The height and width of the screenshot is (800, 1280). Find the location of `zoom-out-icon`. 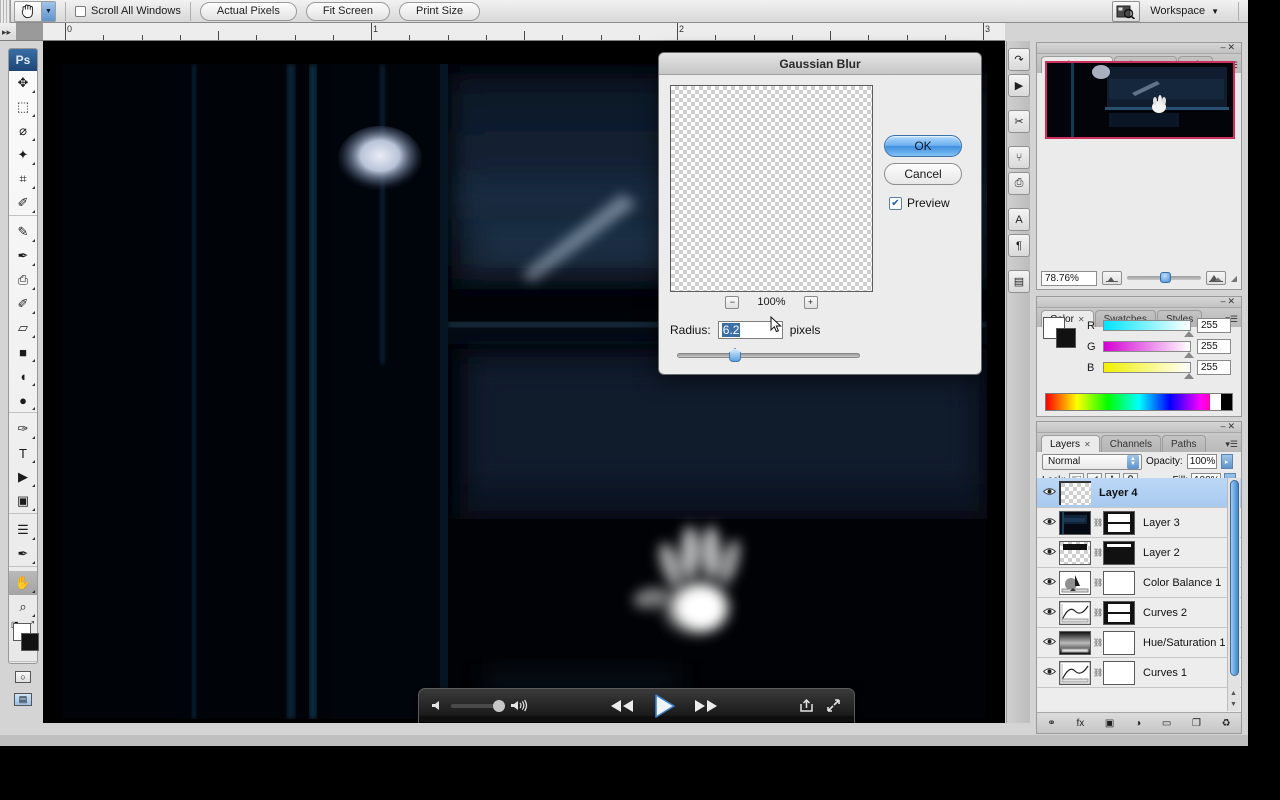

zoom-out-icon is located at coordinates (1112, 278).